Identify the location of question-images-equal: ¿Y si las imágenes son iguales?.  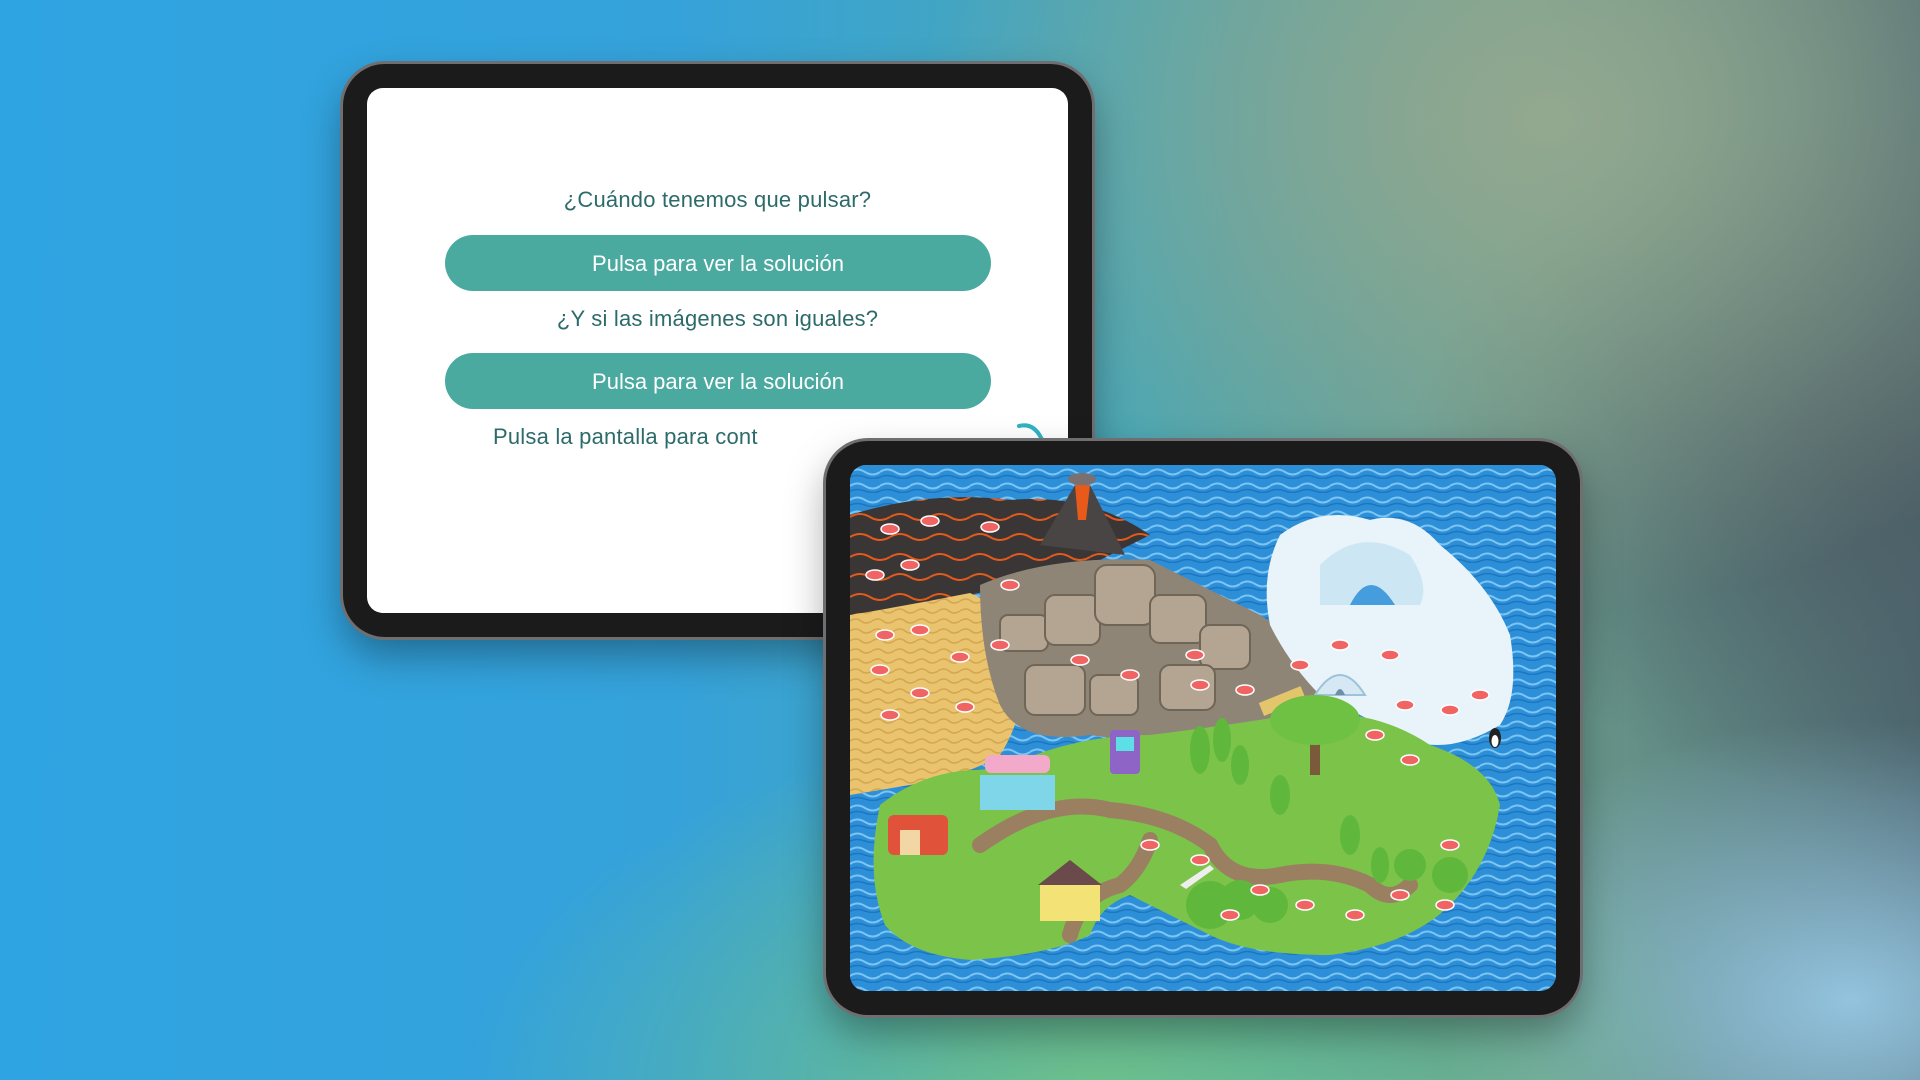
(717, 318).